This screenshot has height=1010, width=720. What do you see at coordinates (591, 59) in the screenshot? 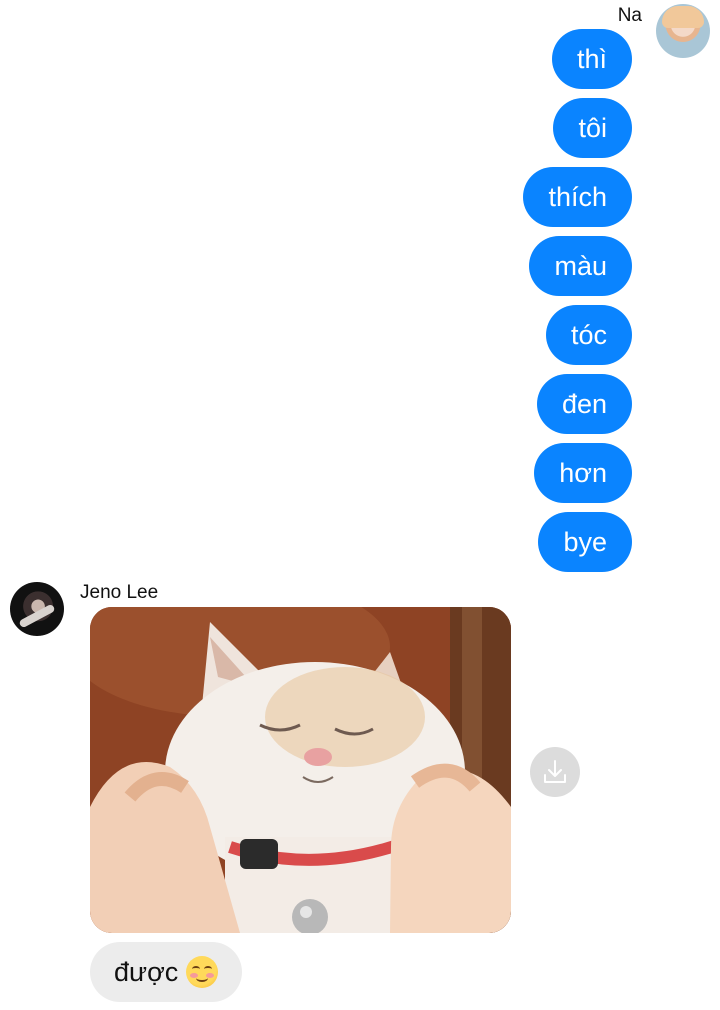
I see `message-bubble-outgoing: thì` at bounding box center [591, 59].